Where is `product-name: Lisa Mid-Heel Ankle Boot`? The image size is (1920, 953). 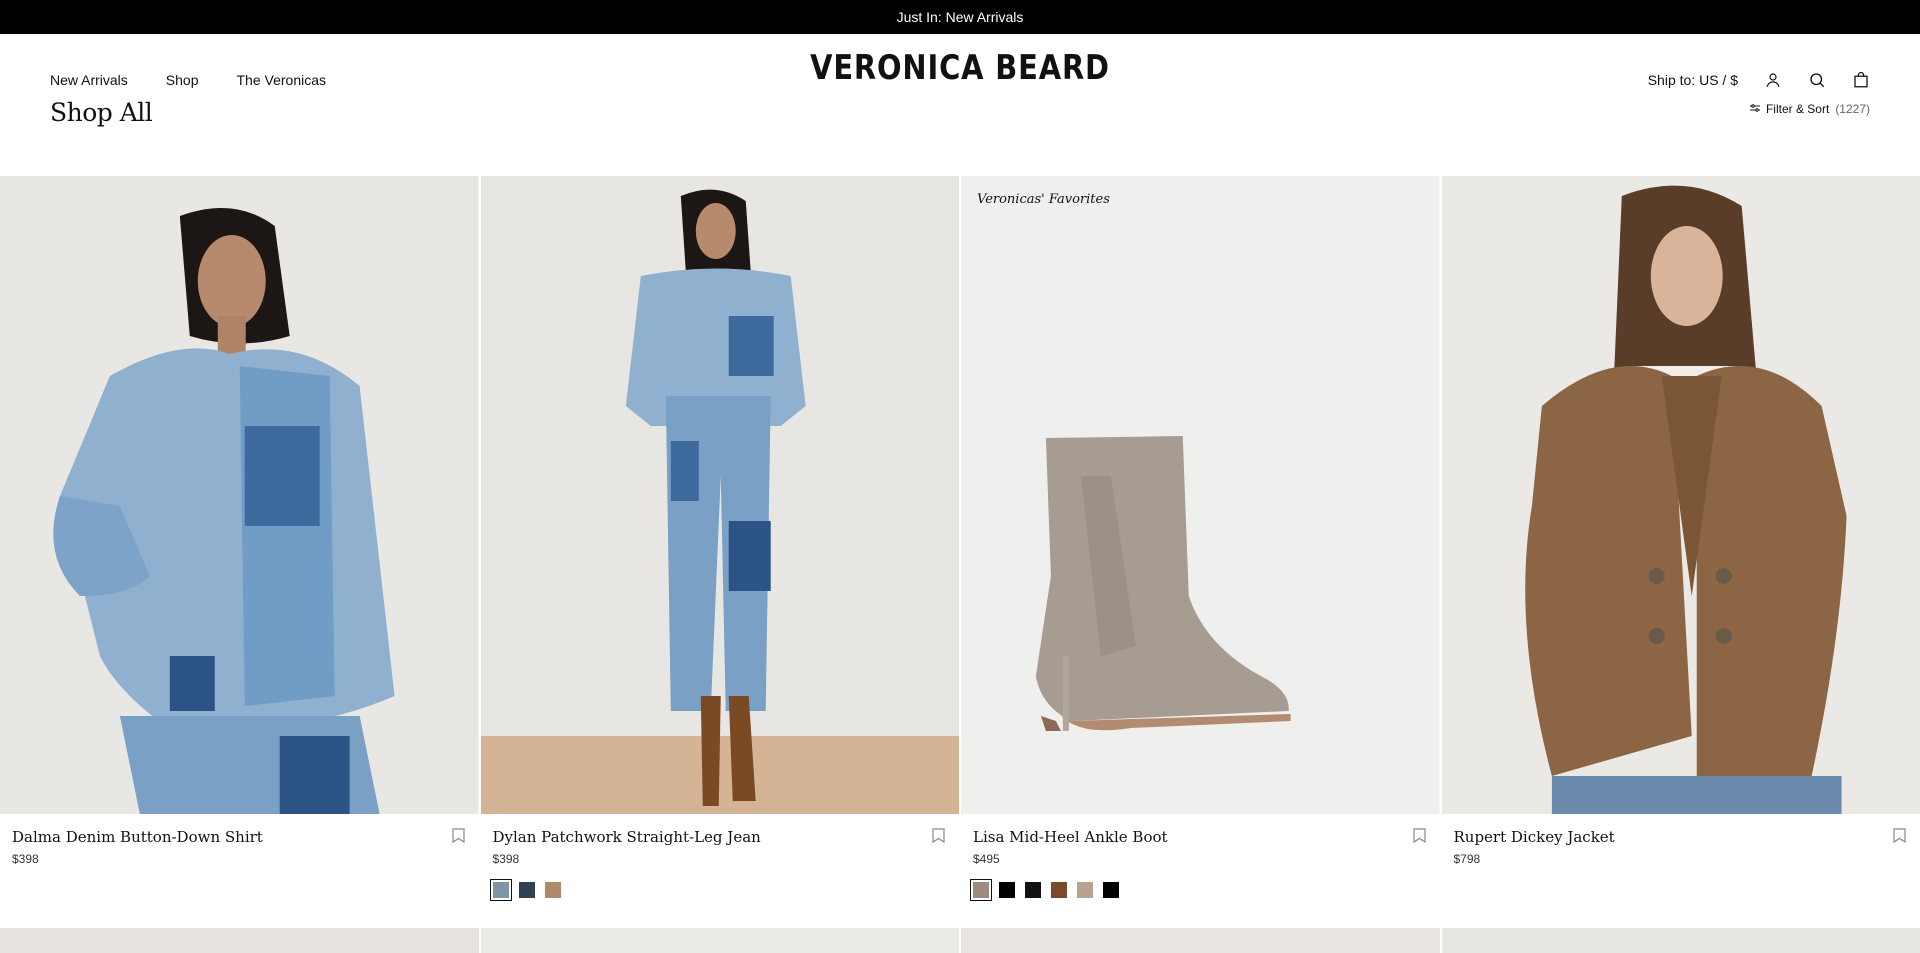
product-name: Lisa Mid-Heel Ankle Boot is located at coordinates (1200, 837).